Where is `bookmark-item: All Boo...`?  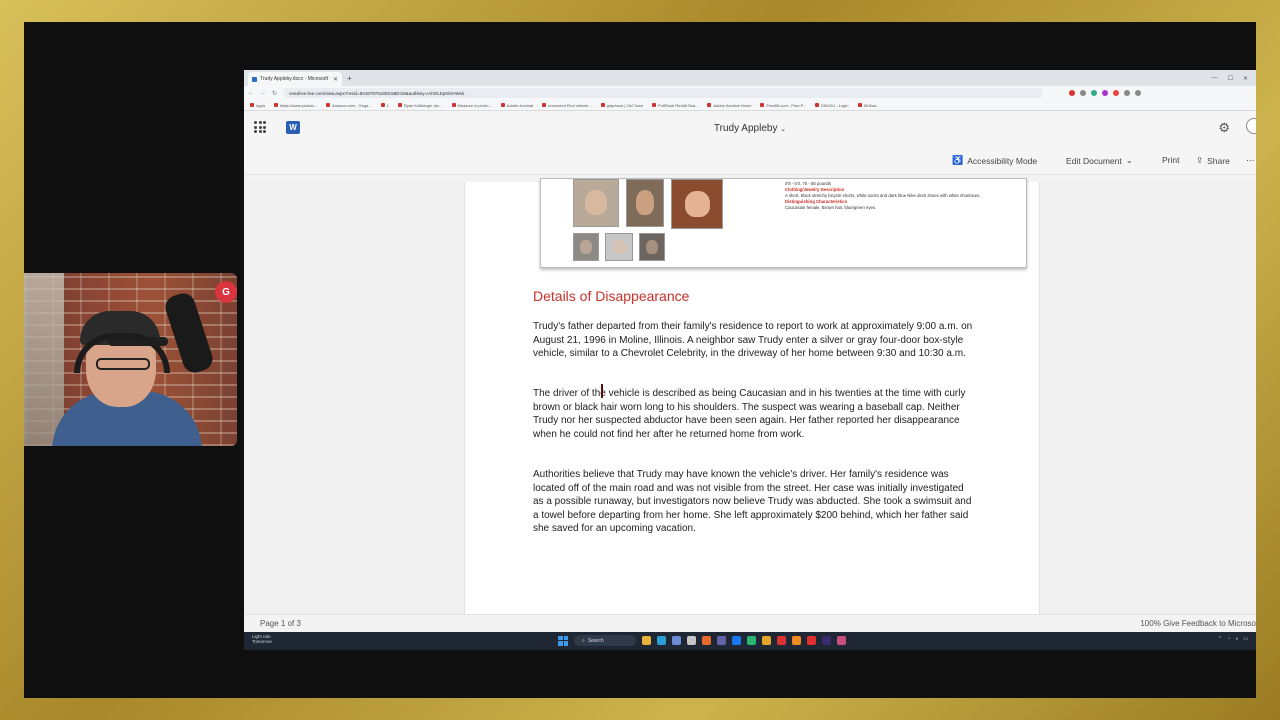
bookmark-item: All Boo... is located at coordinates (869, 105).